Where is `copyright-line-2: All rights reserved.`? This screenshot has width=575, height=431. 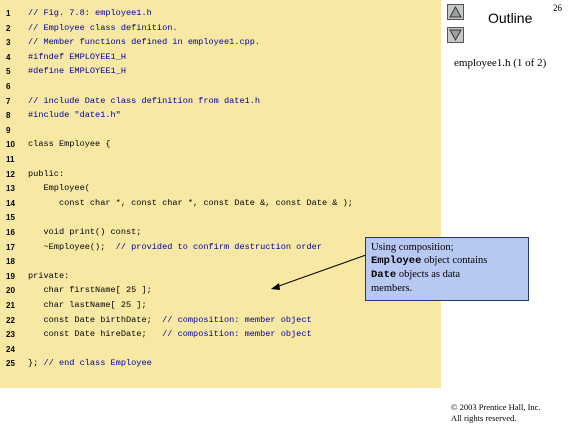 copyright-line-2: All rights reserved. is located at coordinates (484, 418).